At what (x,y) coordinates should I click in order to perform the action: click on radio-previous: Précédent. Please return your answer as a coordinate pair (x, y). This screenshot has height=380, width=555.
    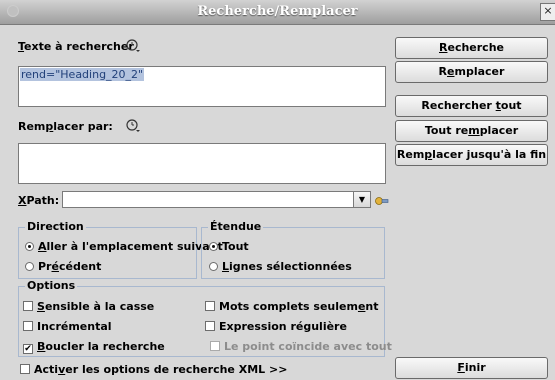
    Looking at the image, I should click on (63, 266).